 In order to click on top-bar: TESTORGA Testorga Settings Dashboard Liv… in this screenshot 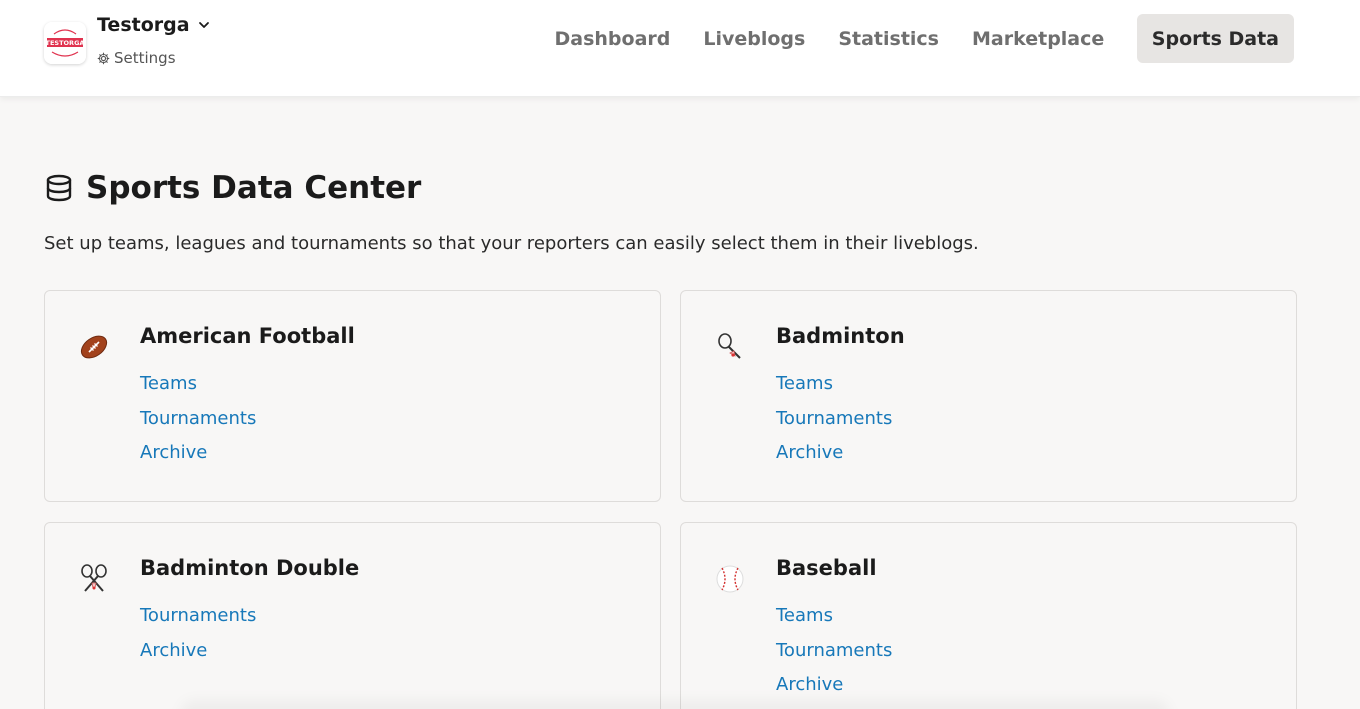, I will do `click(680, 48)`.